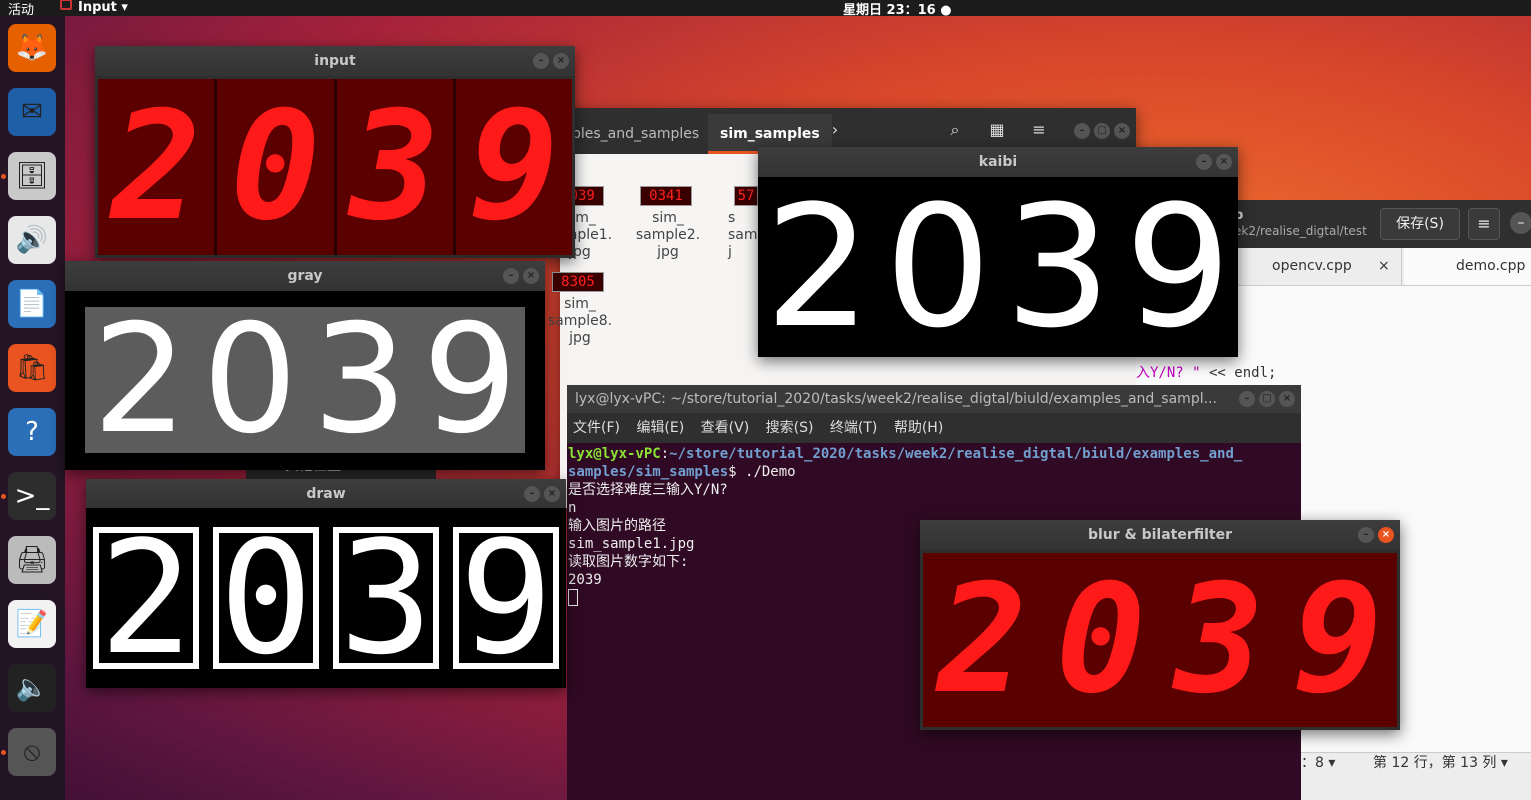 Image resolution: width=1531 pixels, height=800 pixels. Describe the element at coordinates (853, 428) in the screenshot. I see `menu-terminal: 终端(T)` at that location.